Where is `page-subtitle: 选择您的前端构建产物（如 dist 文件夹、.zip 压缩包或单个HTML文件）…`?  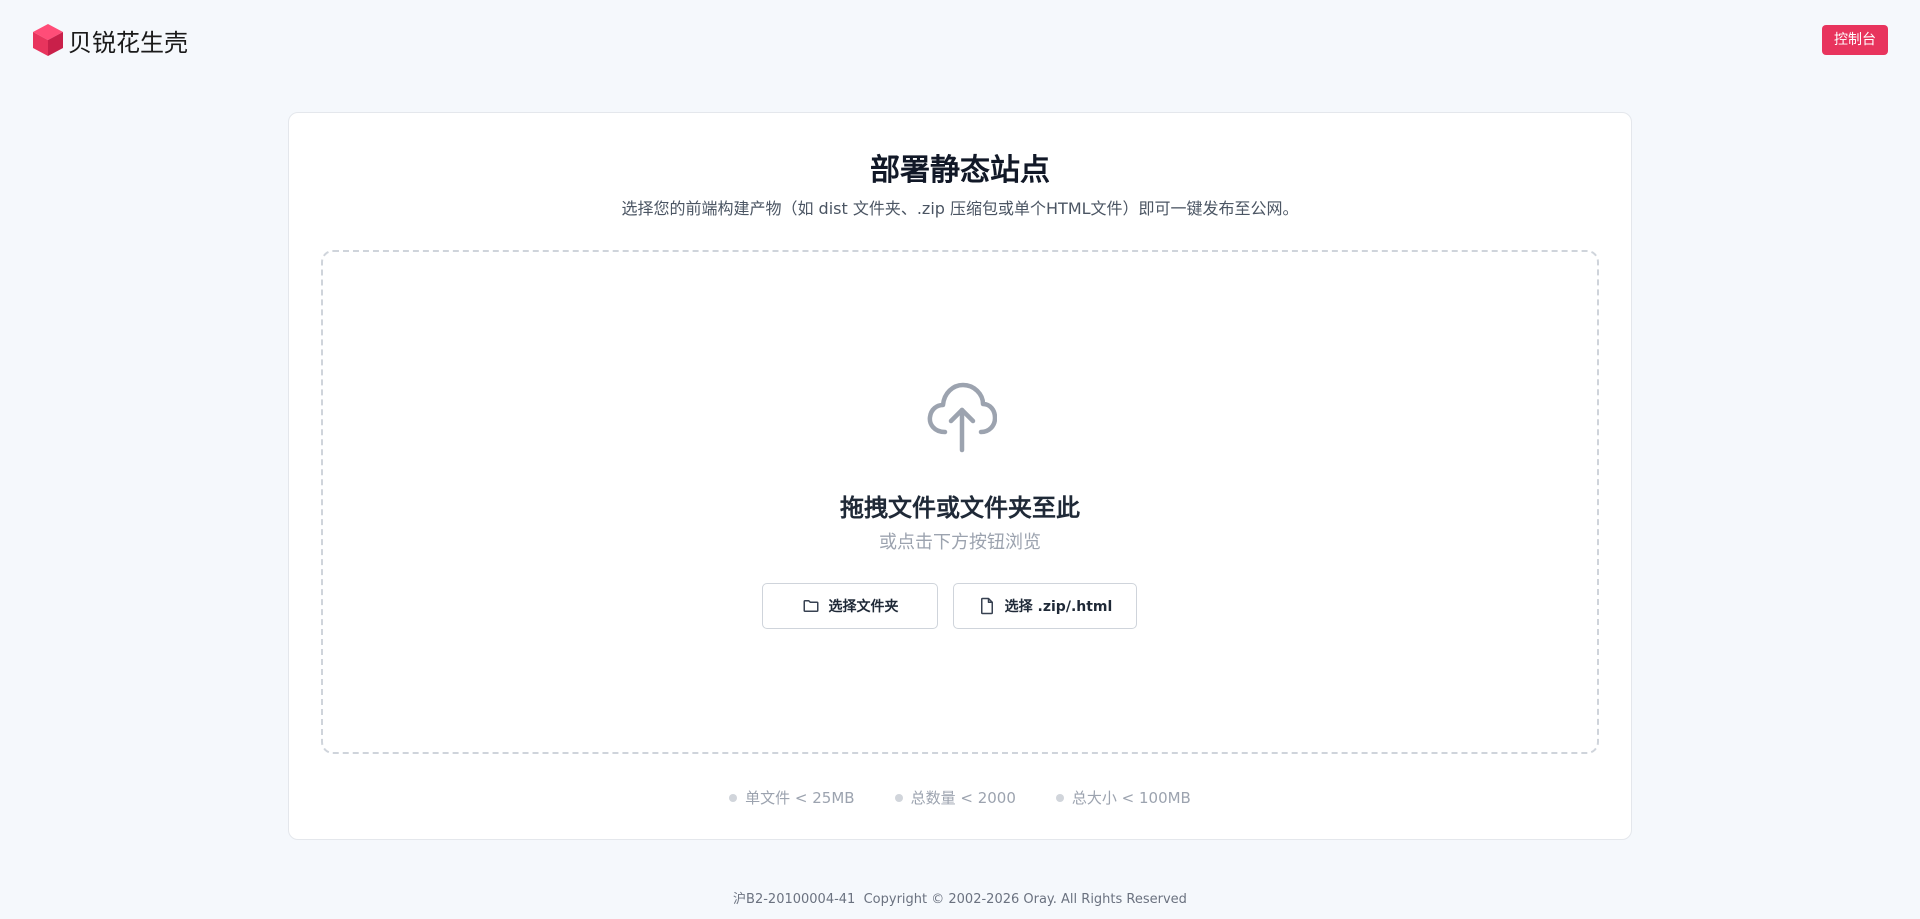
page-subtitle: 选择您的前端构建产物（如 dist 文件夹、.zip 压缩包或单个HTML文件）… is located at coordinates (960, 208).